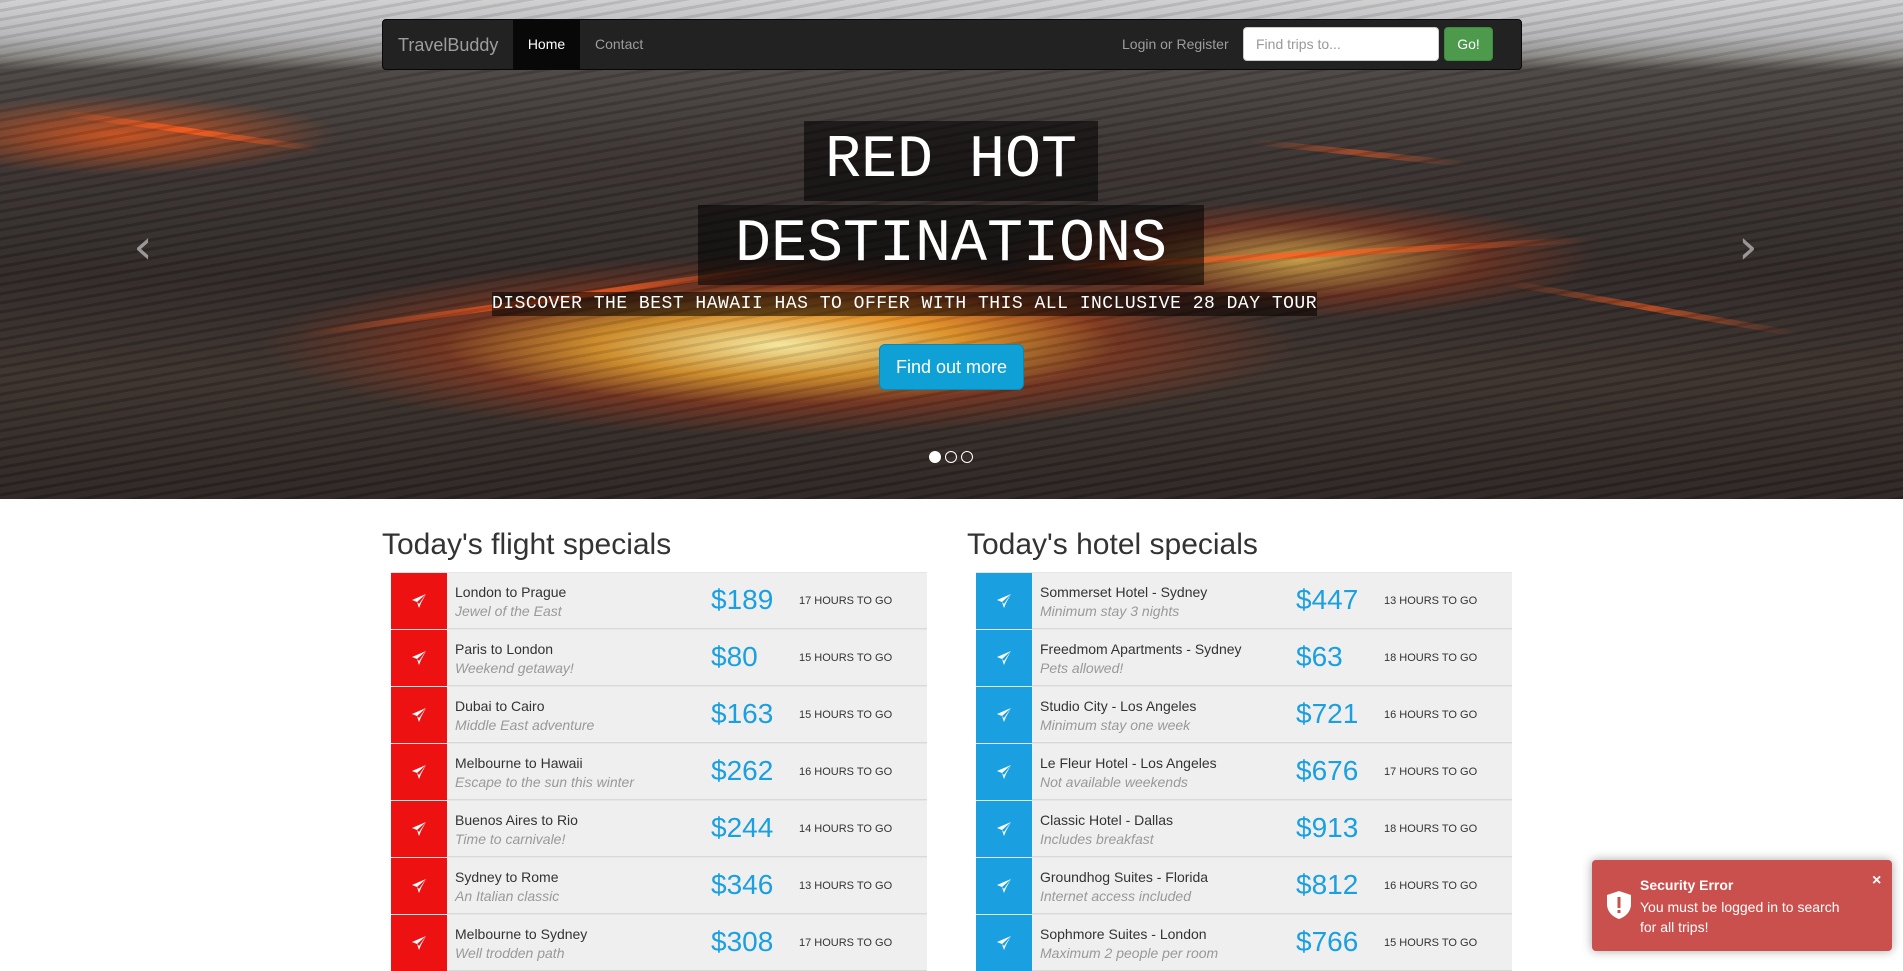  Describe the element at coordinates (619, 44) in the screenshot. I see `nav-contact: Contact` at that location.